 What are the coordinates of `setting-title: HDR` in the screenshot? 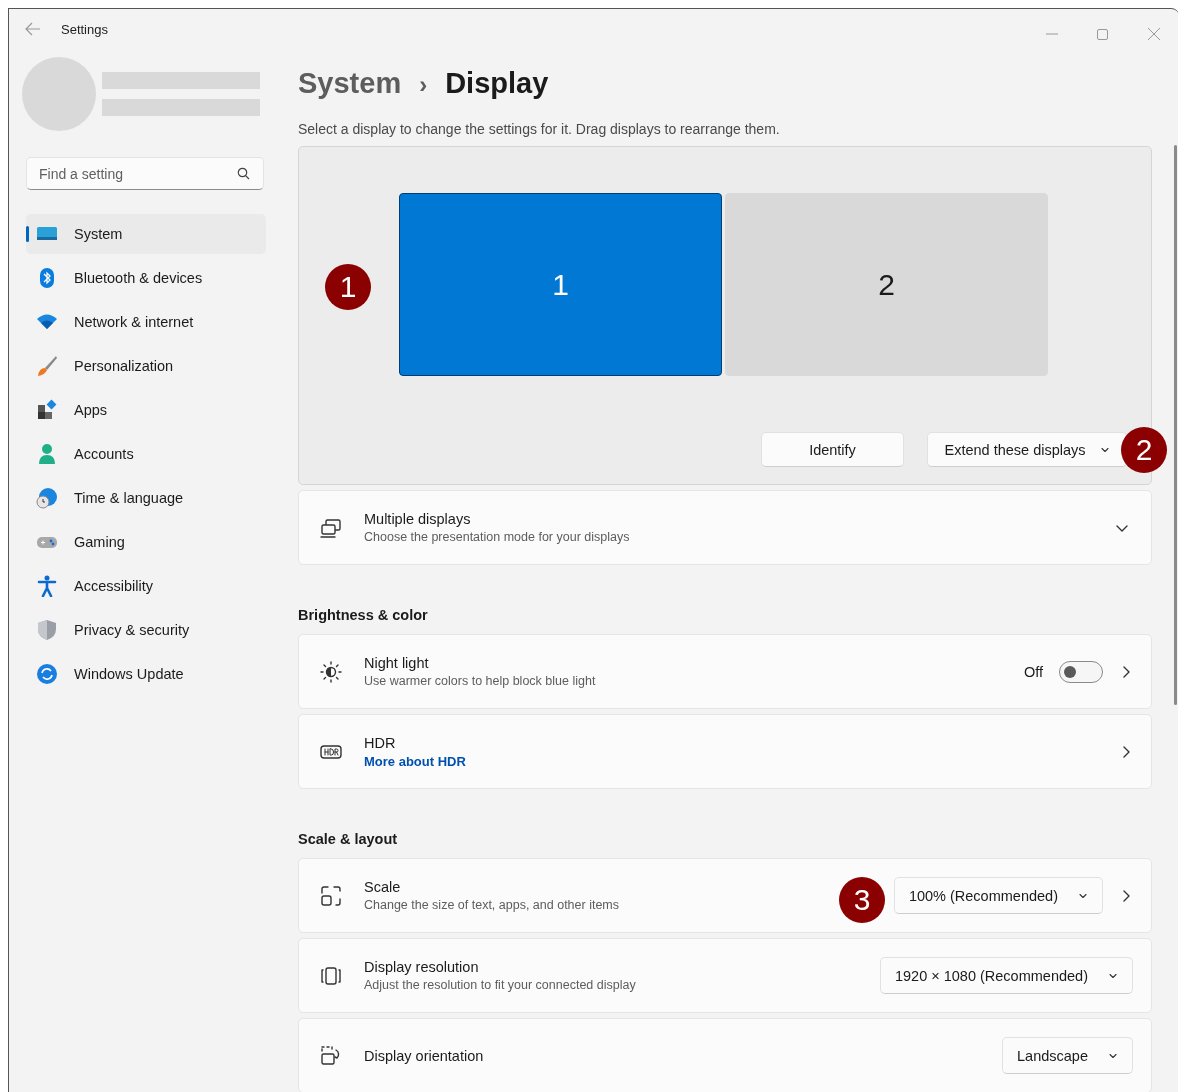 It's located at (380, 742).